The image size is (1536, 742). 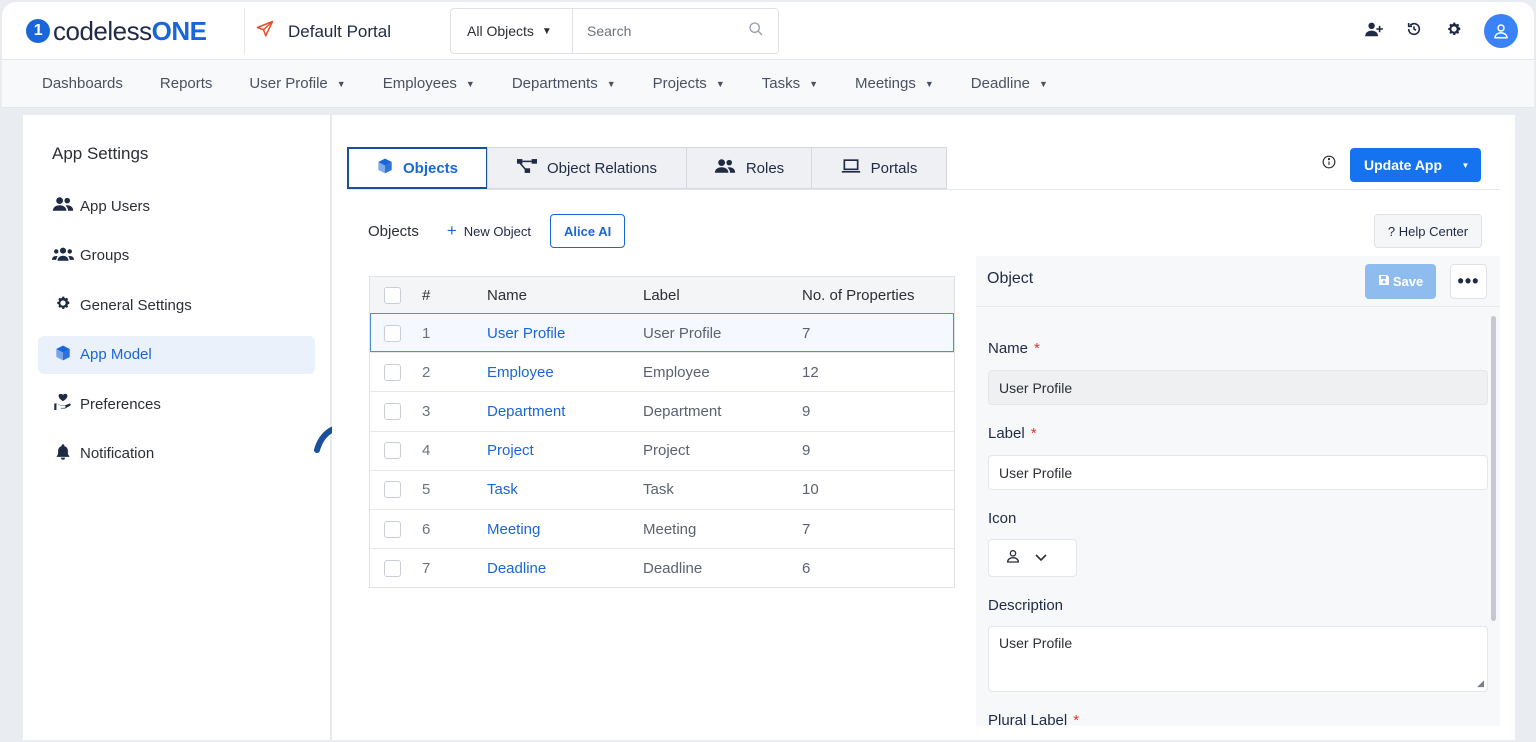 I want to click on table-row: 1 User Profile User Profile 7, so click(x=662, y=333).